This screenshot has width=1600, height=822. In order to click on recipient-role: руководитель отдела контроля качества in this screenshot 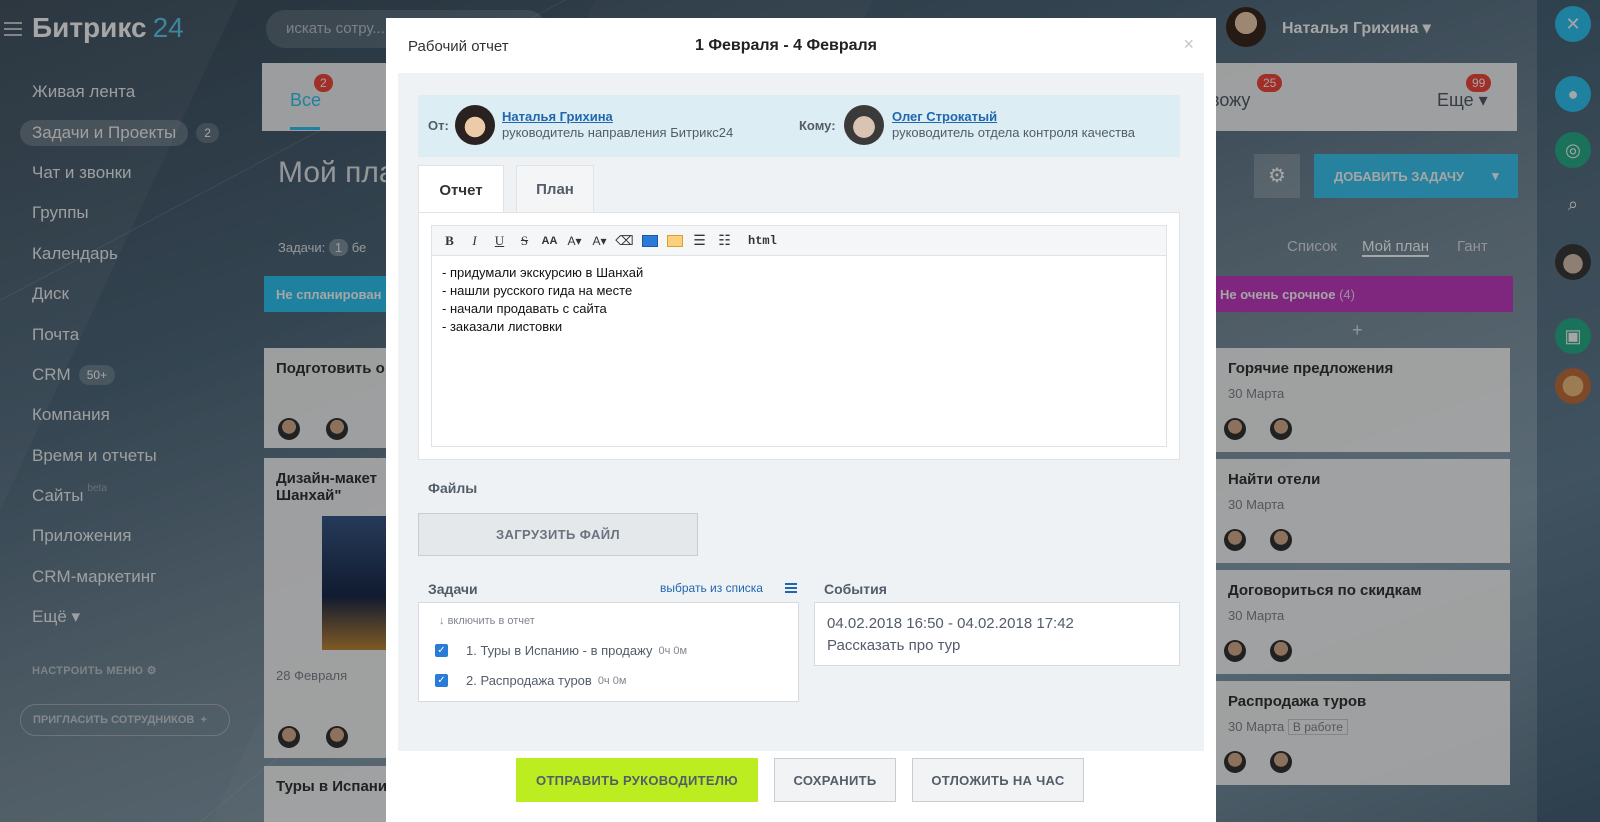, I will do `click(1014, 132)`.